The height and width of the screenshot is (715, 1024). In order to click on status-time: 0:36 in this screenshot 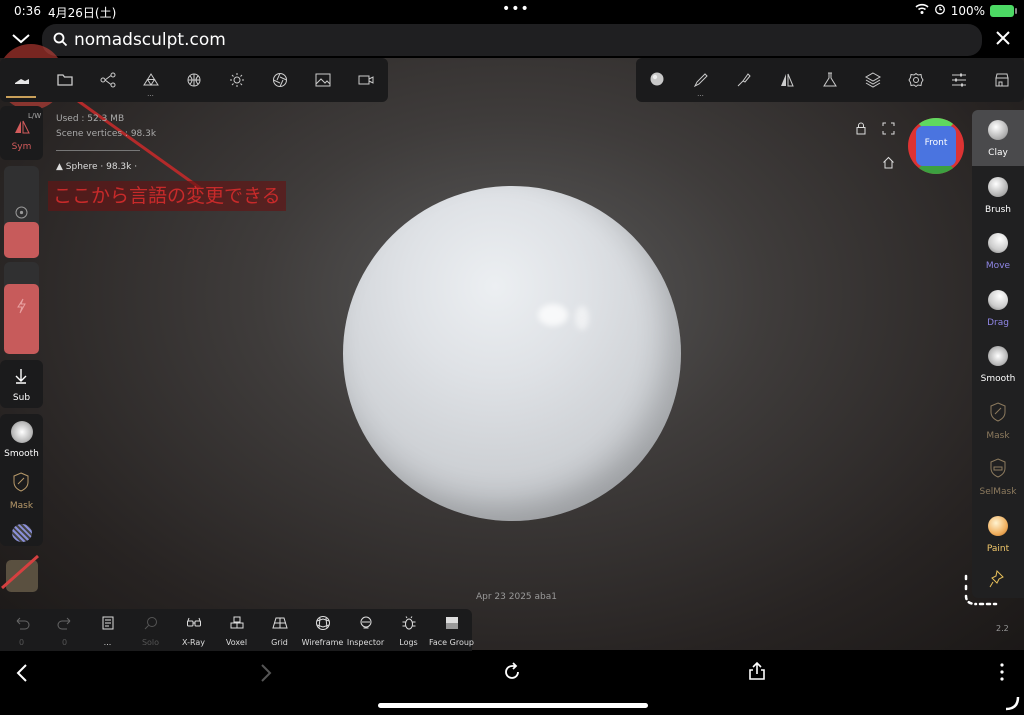, I will do `click(27, 11)`.